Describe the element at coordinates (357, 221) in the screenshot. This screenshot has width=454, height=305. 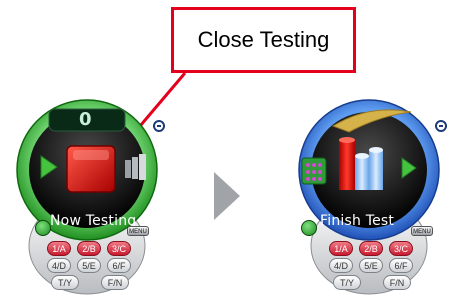
I see `status-text: Finish Test` at that location.